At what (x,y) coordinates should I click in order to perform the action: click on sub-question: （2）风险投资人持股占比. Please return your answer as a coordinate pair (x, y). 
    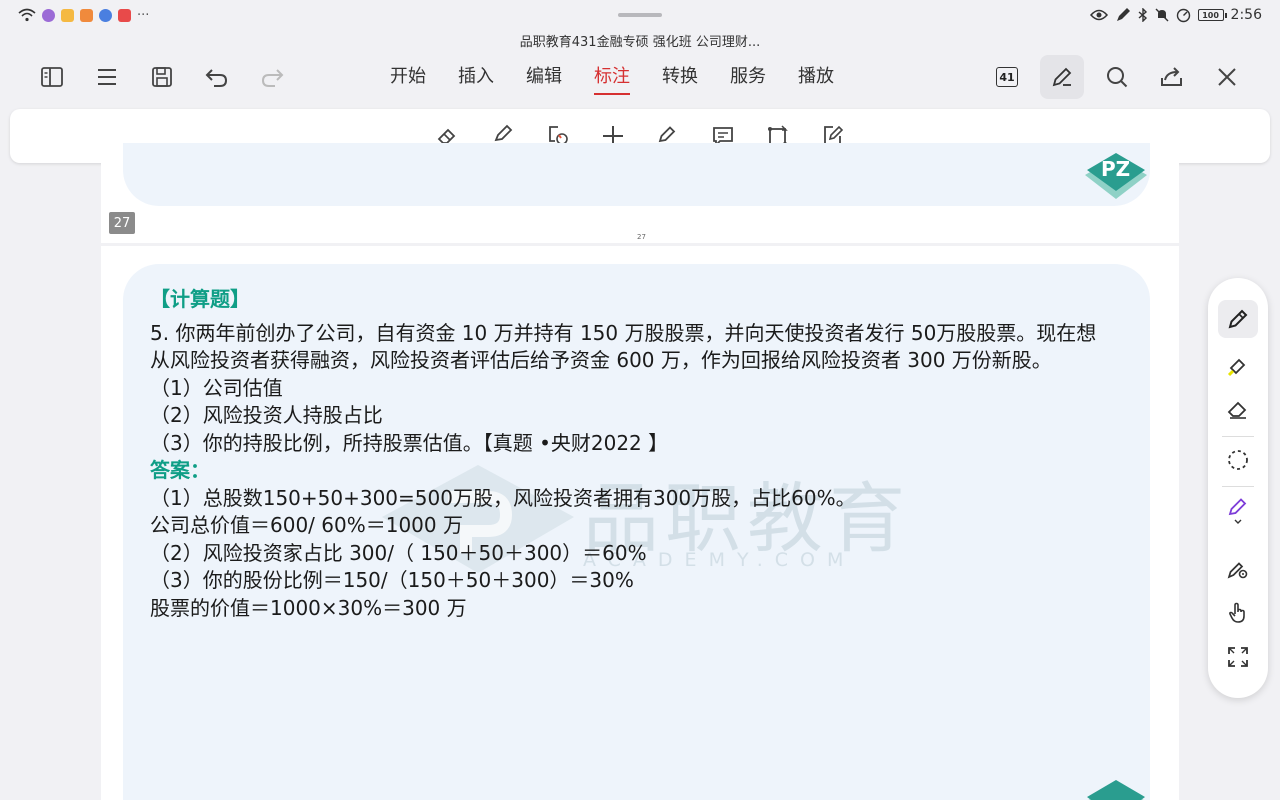
    Looking at the image, I should click on (266, 415).